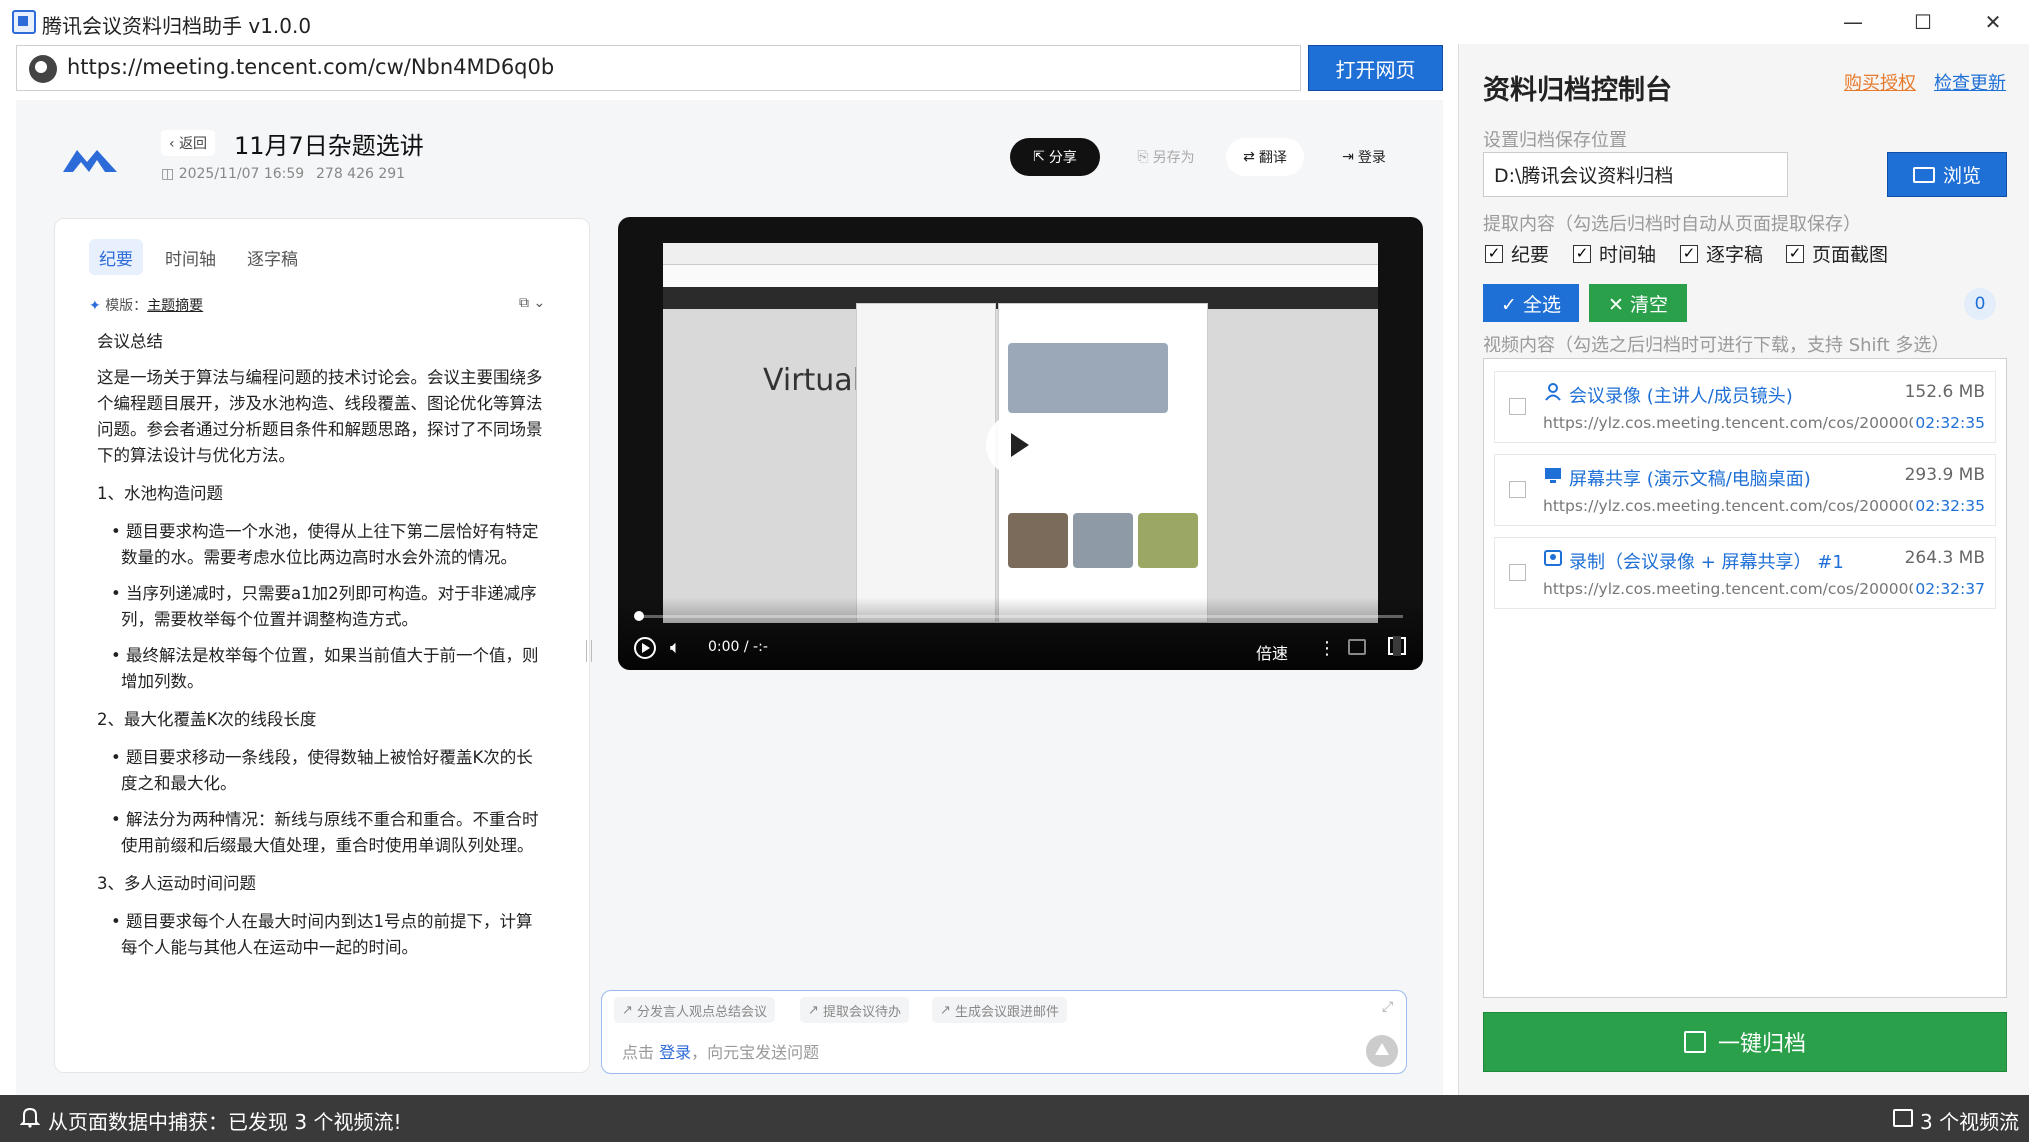 Image resolution: width=2029 pixels, height=1142 pixels. Describe the element at coordinates (146, 305) in the screenshot. I see `template-row: ✦ 模版：主题摘要` at that location.